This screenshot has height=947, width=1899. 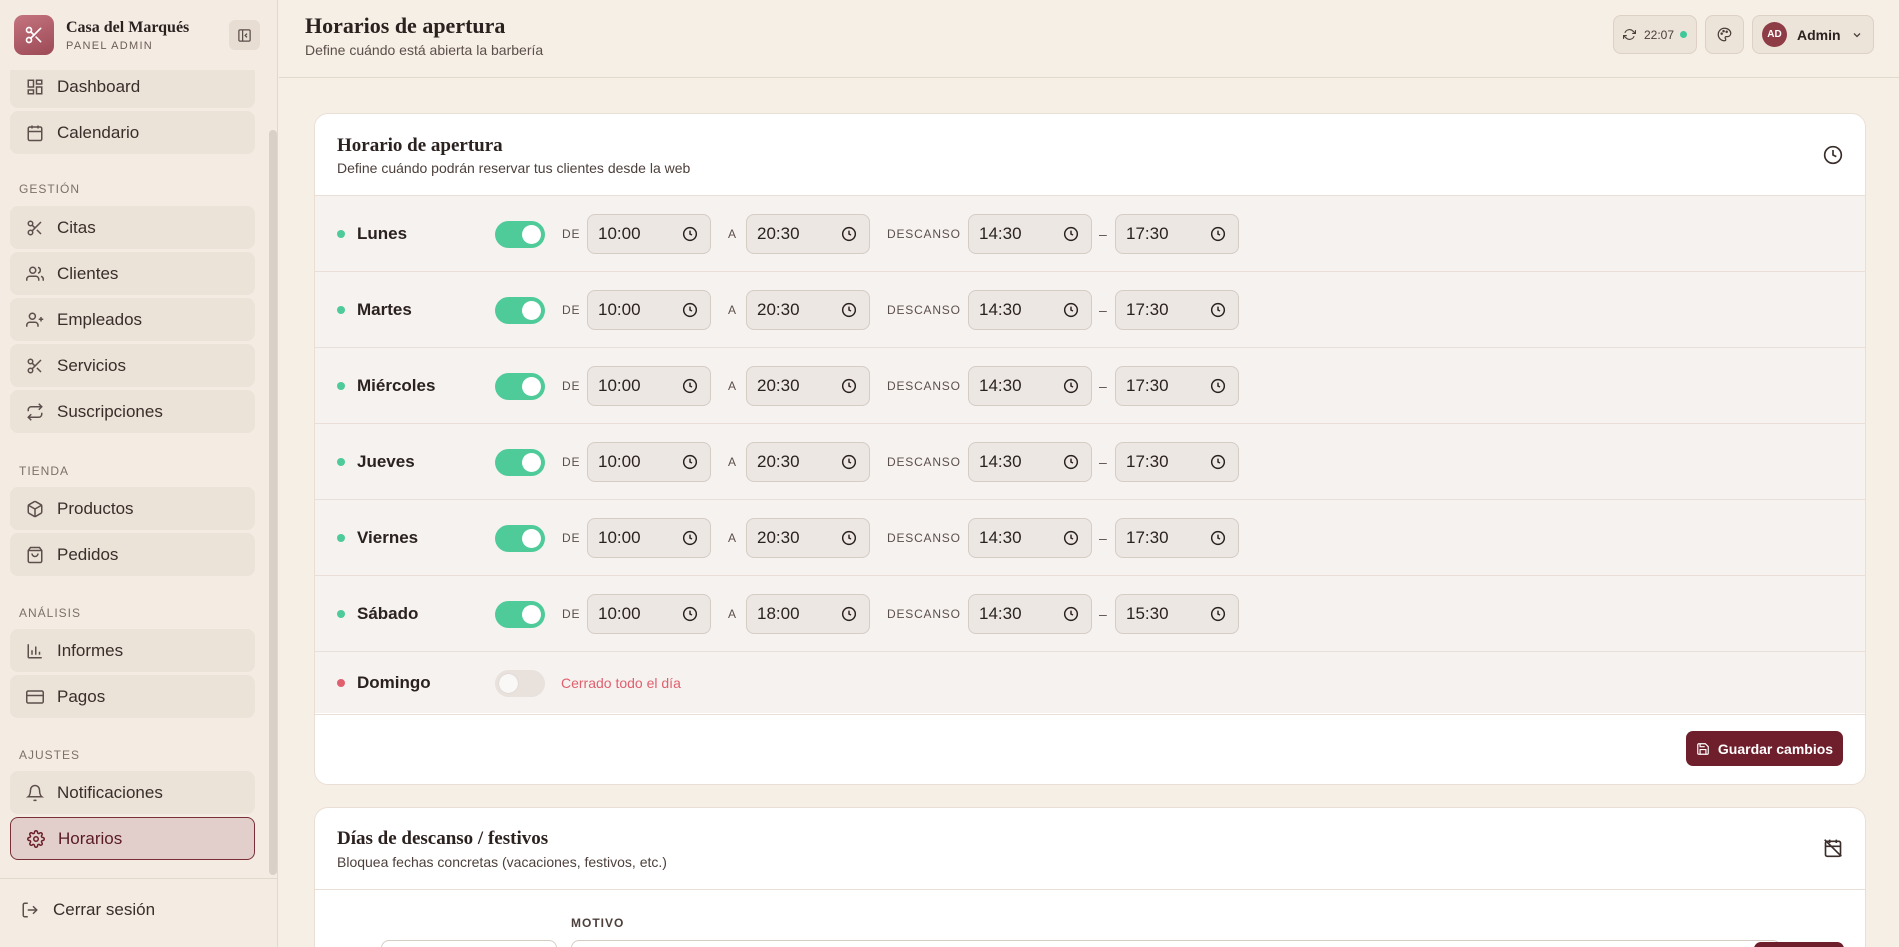 I want to click on page-subtitle: Define cuándo está abierta la barbería, so click(x=424, y=50).